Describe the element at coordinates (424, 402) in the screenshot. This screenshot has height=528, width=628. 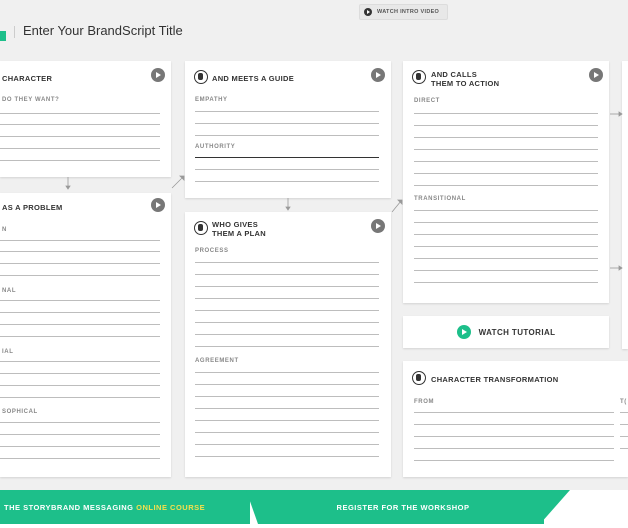
I see `from-label: FROM` at that location.